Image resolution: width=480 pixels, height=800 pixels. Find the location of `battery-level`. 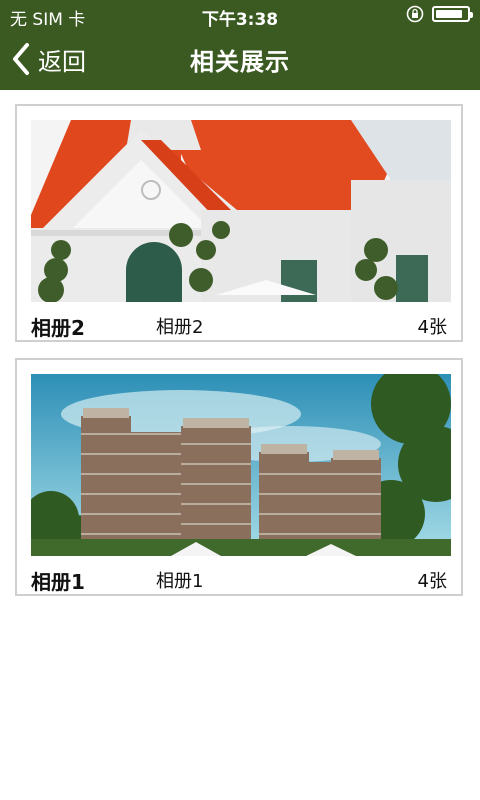

battery-level is located at coordinates (449, 14).